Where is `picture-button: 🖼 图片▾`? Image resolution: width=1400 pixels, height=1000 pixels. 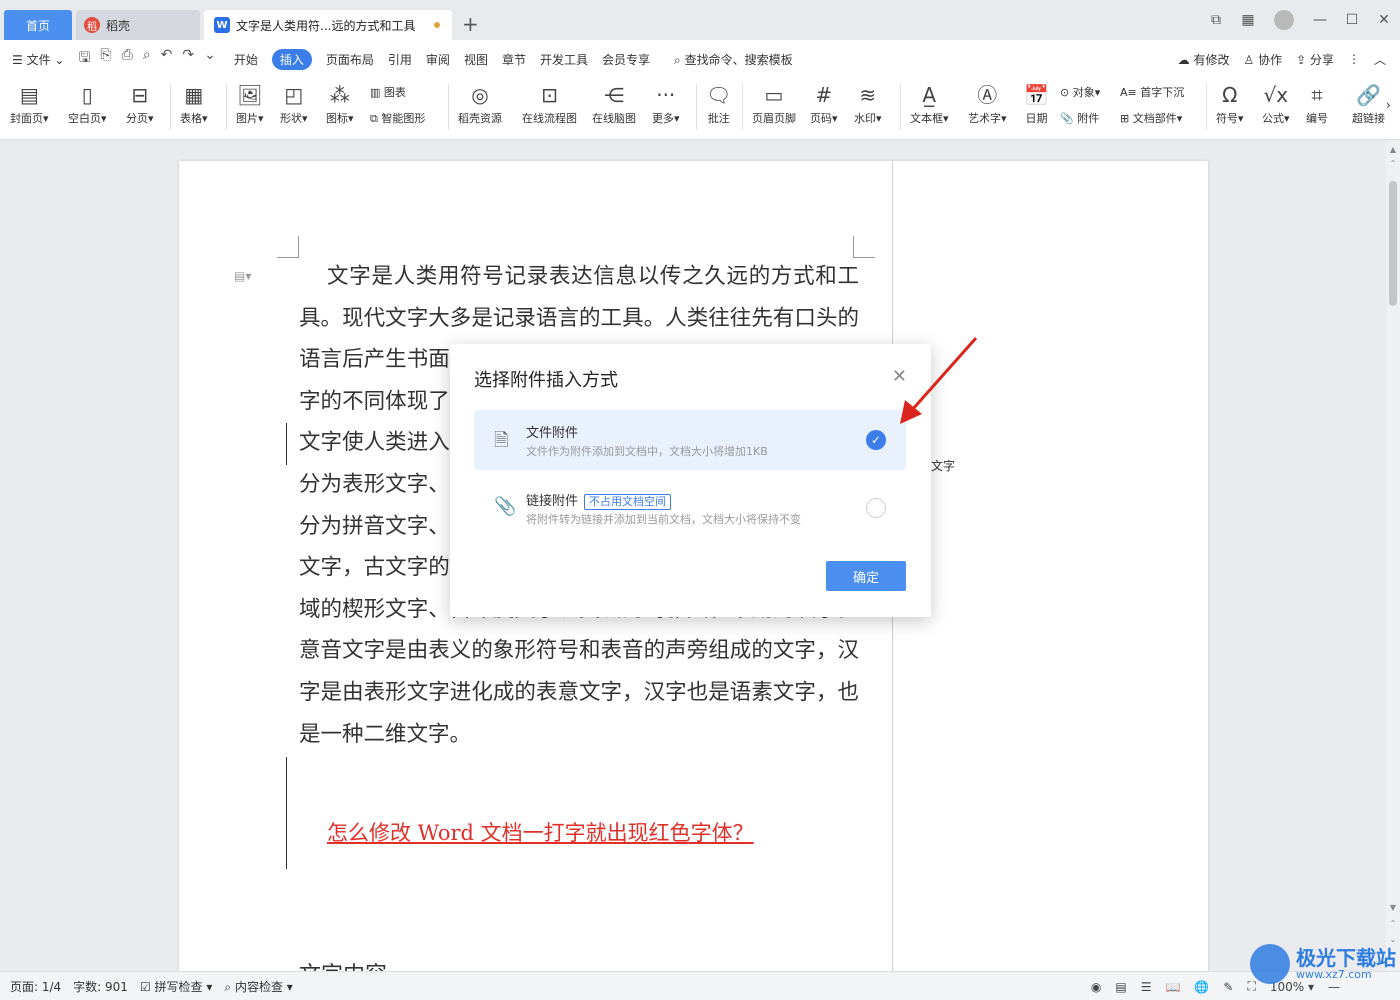
picture-button: 🖼 图片▾ is located at coordinates (250, 103).